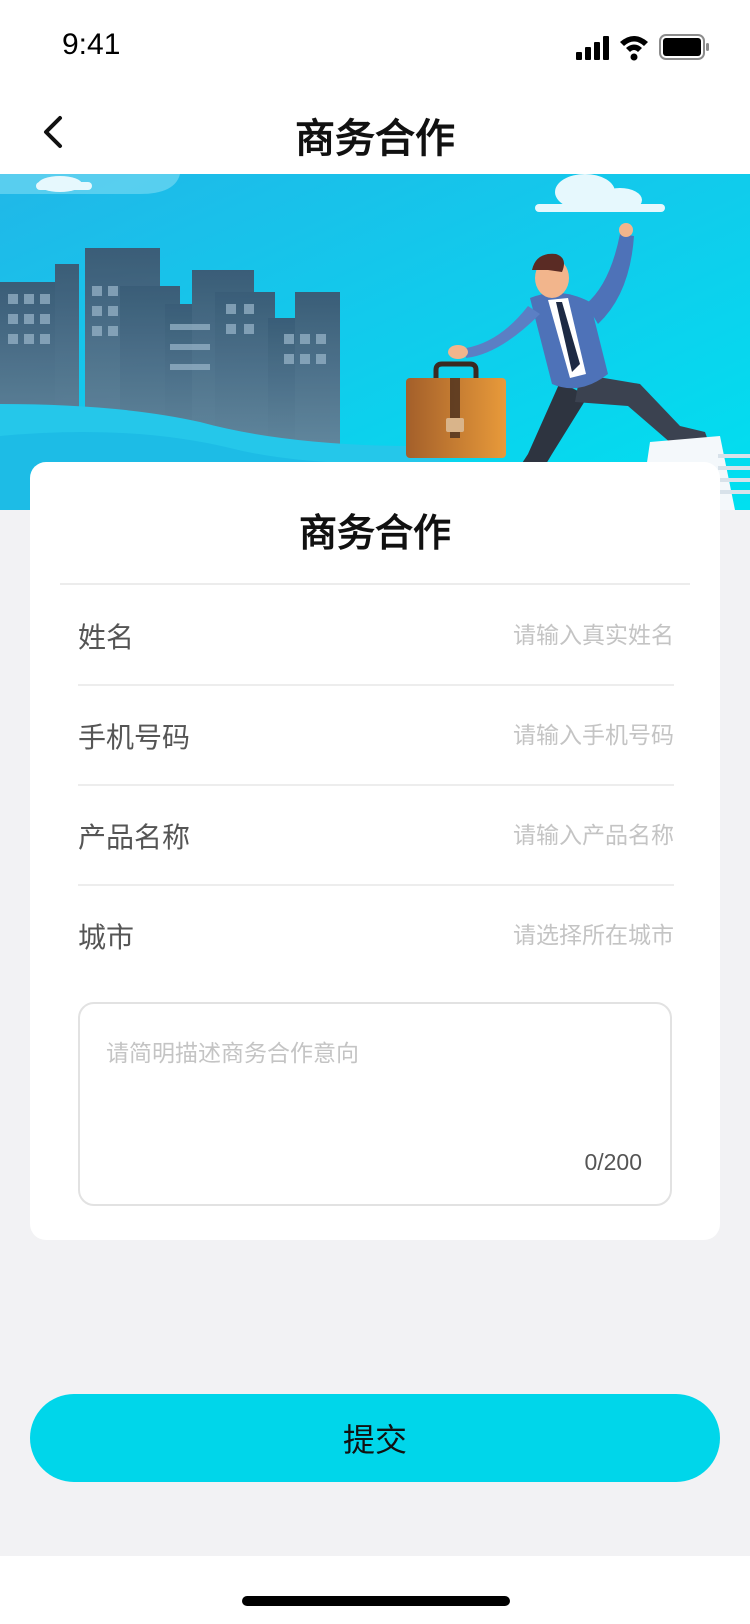  I want to click on form-row-city: 城市, so click(376, 936).